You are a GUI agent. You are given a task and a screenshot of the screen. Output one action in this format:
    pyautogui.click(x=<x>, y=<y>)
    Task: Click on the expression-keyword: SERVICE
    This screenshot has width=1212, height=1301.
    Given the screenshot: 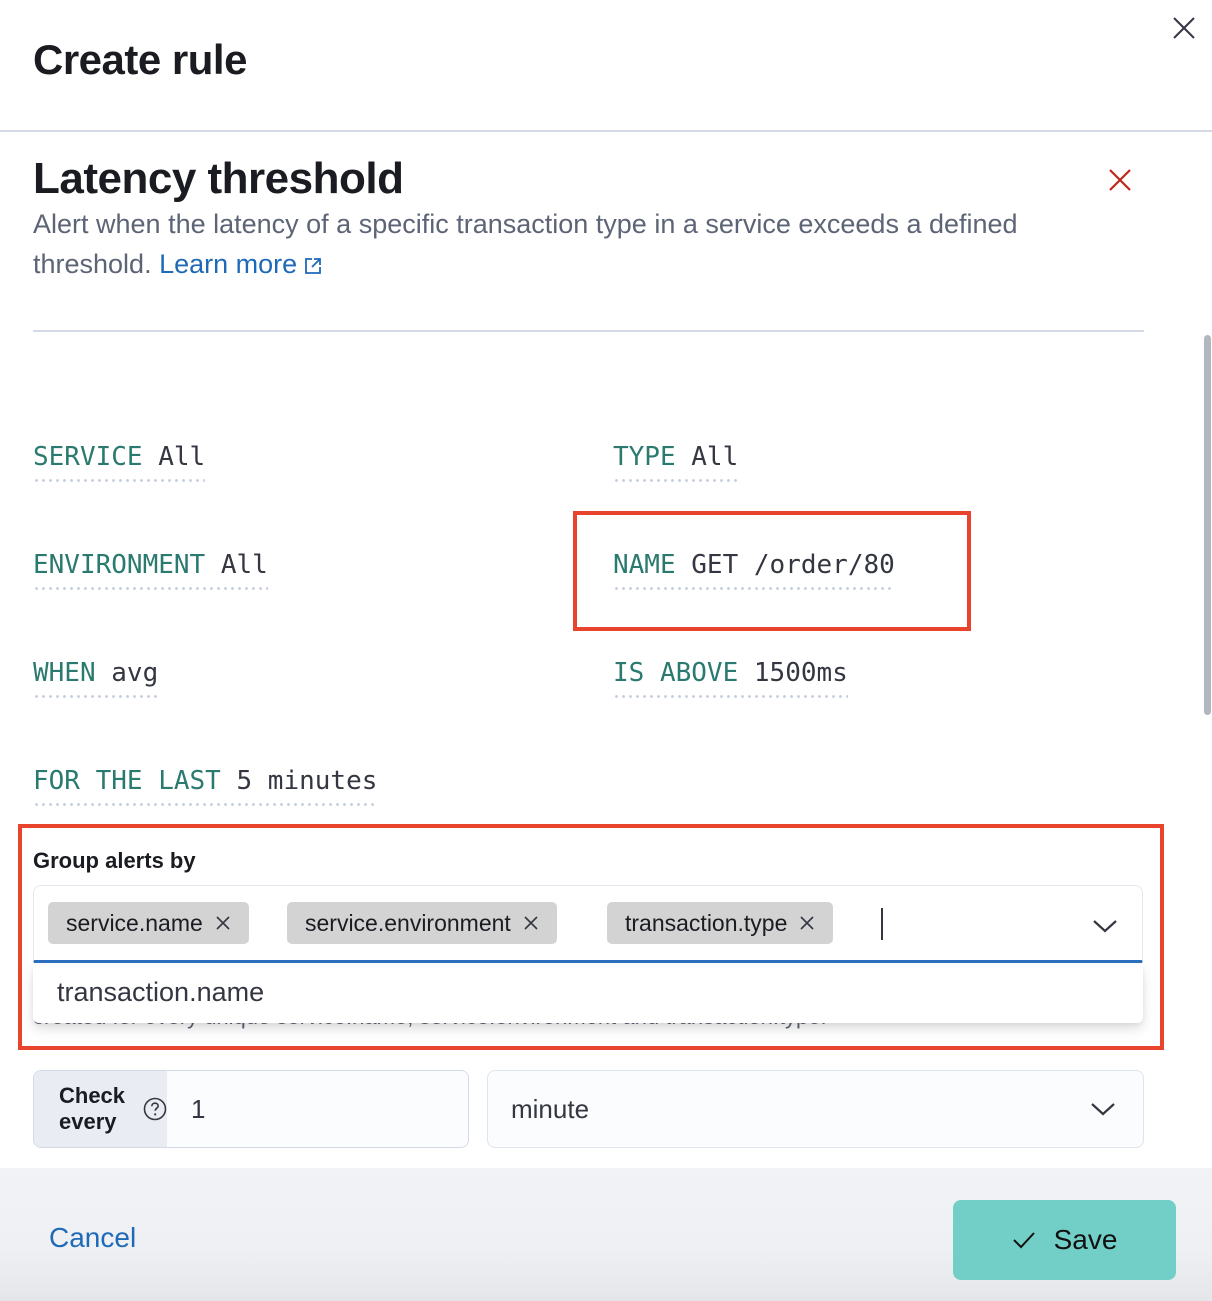 What is the action you would take?
    pyautogui.click(x=88, y=457)
    